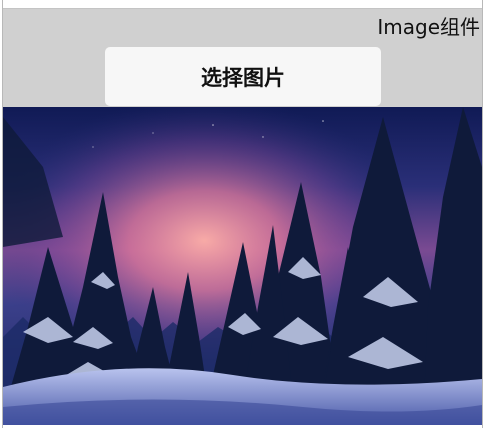 This screenshot has height=428, width=485. I want to click on component-title: Image组件, so click(428, 27).